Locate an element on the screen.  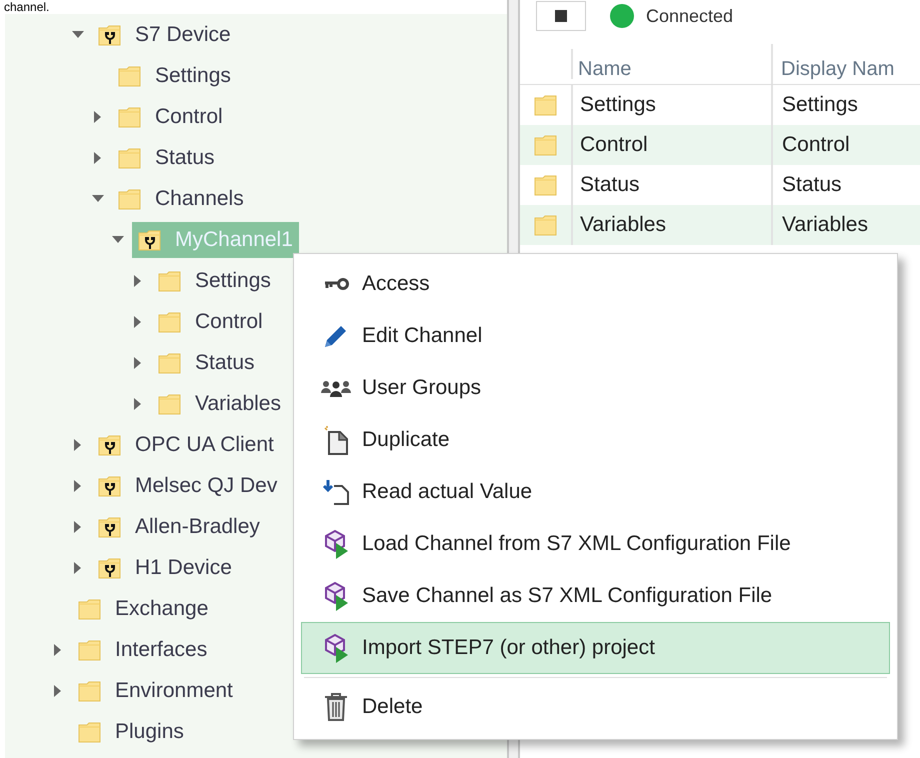
table-row: Variables Variables is located at coordinates (720, 225).